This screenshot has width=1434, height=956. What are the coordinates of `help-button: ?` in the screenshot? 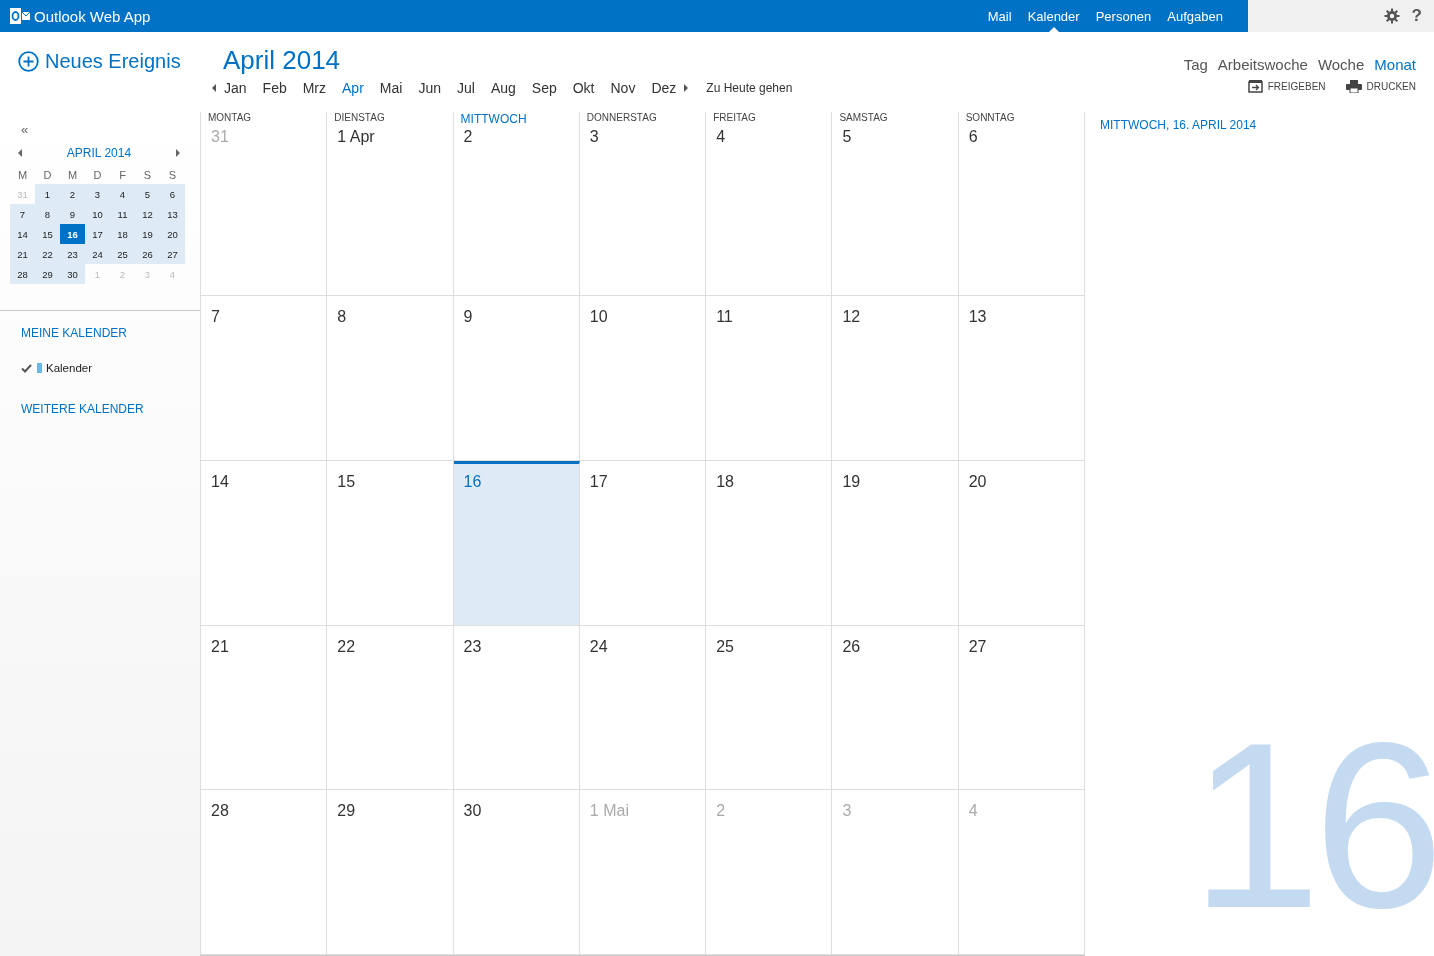 It's located at (1416, 16).